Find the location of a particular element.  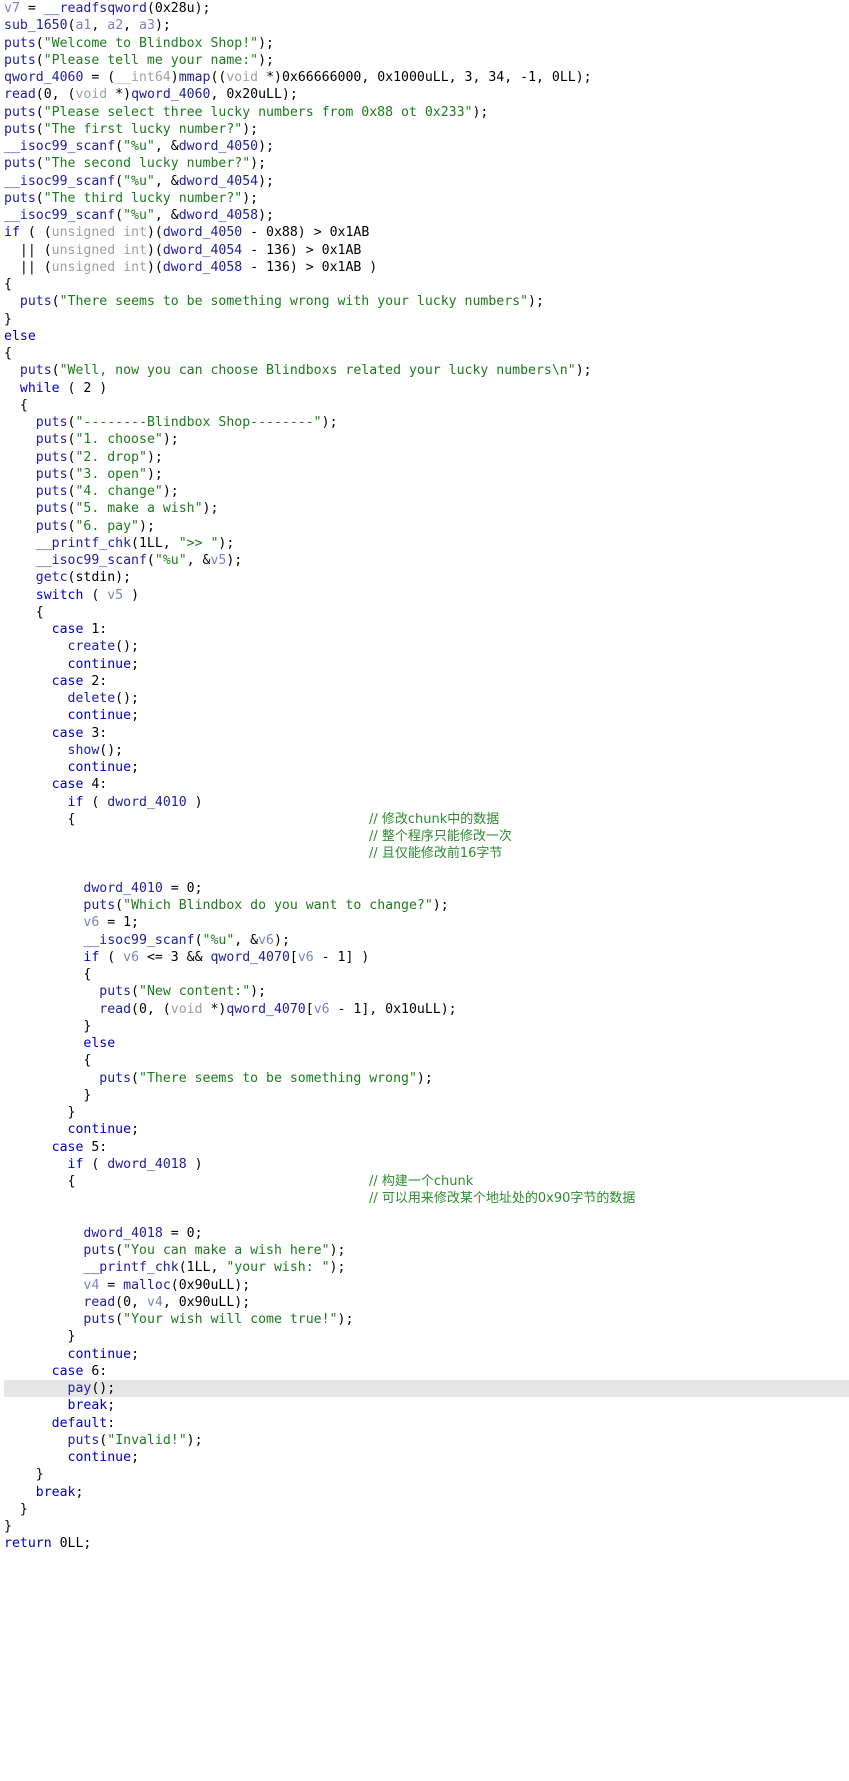

code-line: v7 = __readfsqword(0x28u); is located at coordinates (426, 8).